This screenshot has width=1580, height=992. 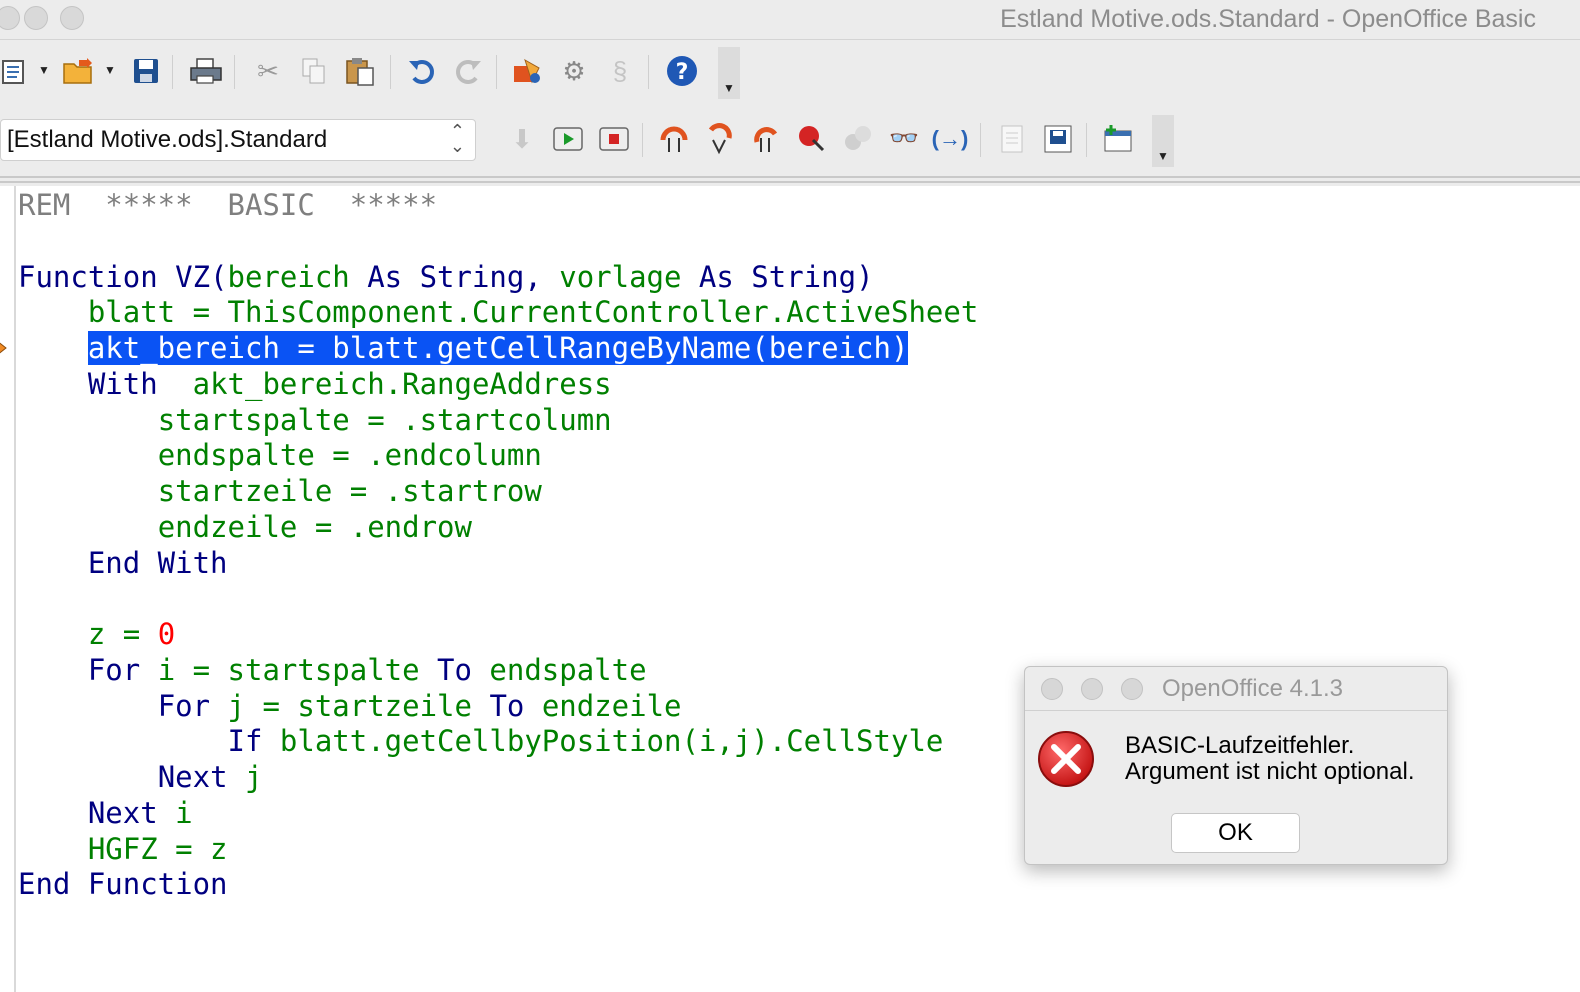 What do you see at coordinates (72, 18) in the screenshot?
I see `zoom-window-button` at bounding box center [72, 18].